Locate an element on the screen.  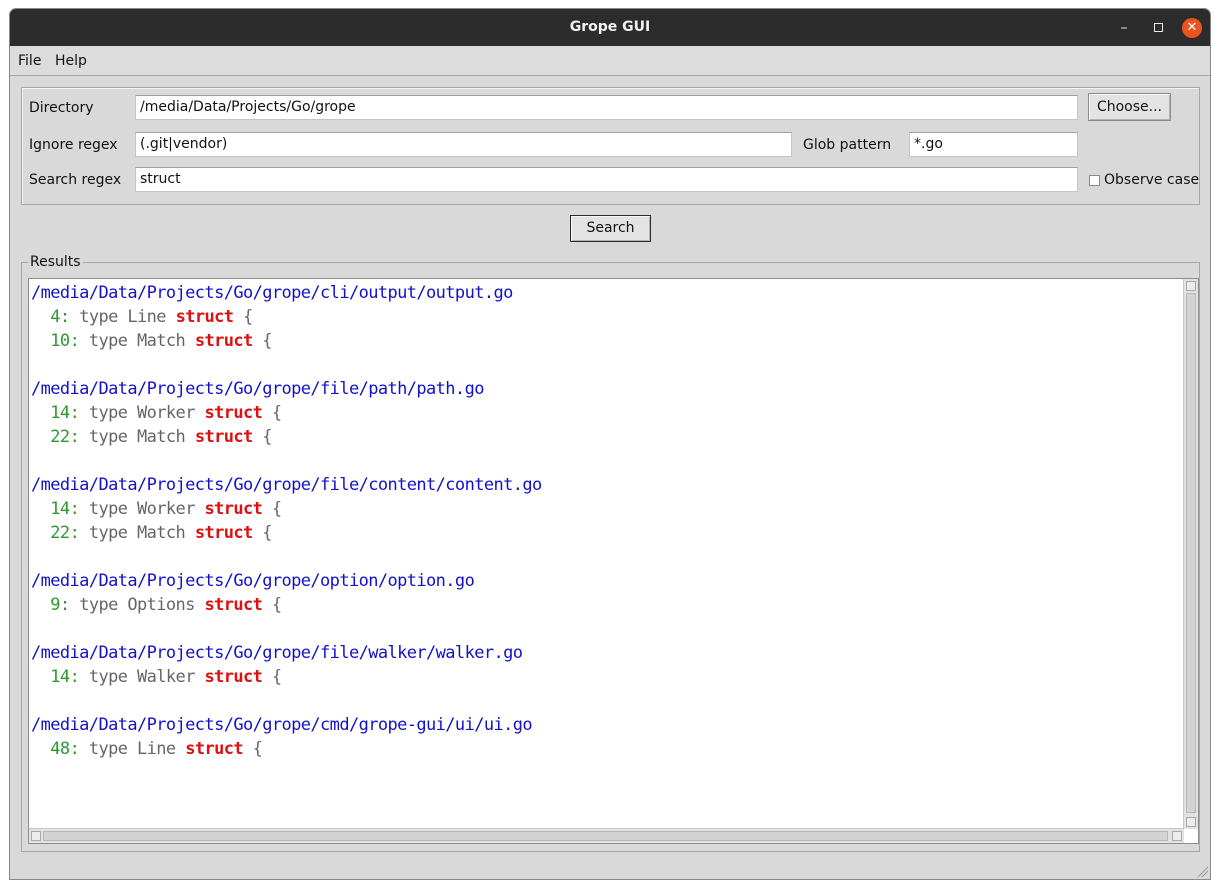
horizontal-scroll-thumb is located at coordinates (605, 836).